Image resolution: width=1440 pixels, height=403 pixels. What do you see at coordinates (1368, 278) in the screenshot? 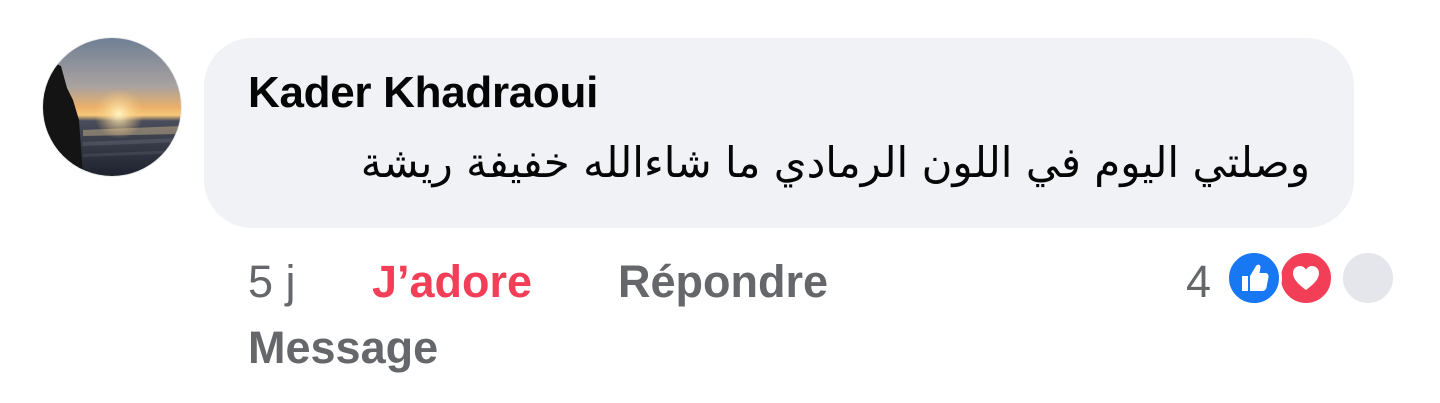
I see `more-reactions-icon` at bounding box center [1368, 278].